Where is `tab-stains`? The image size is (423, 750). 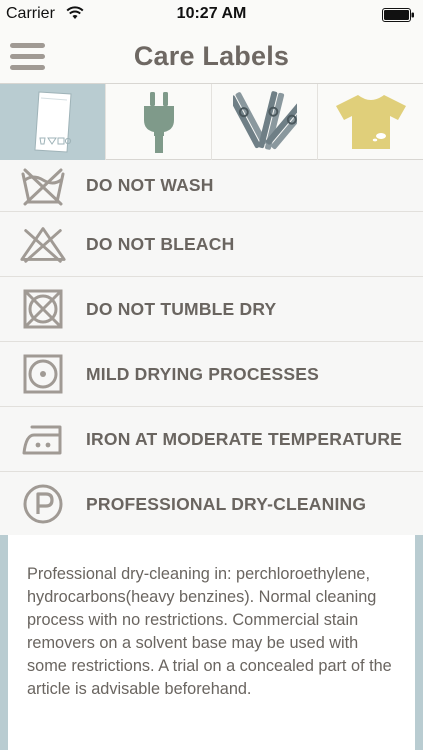
tab-stains is located at coordinates (370, 122).